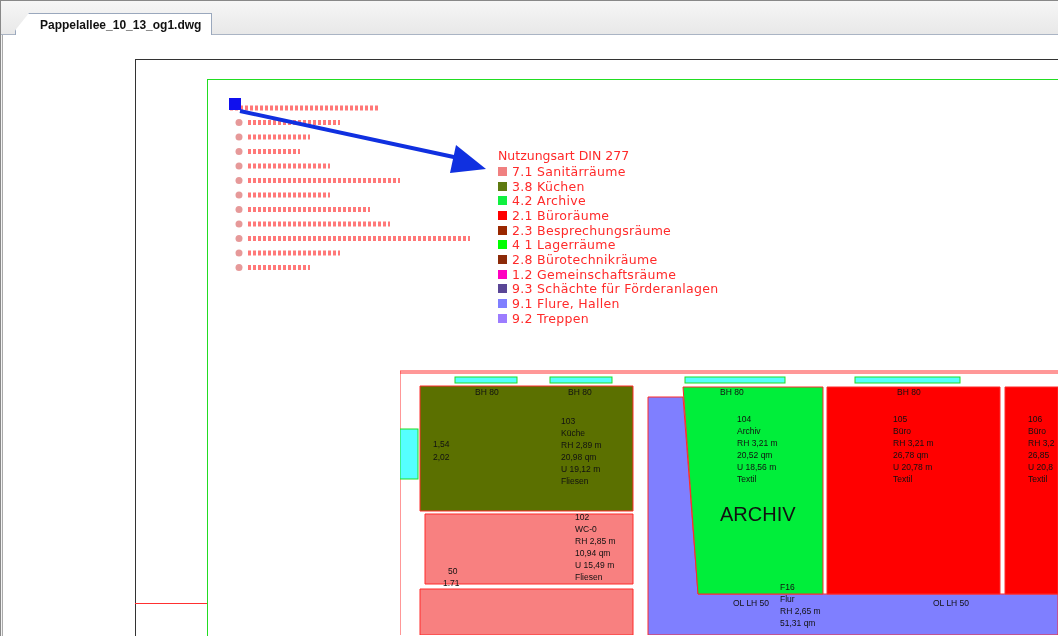 Image resolution: width=1058 pixels, height=636 pixels. I want to click on file-tab: Pappelallee_10_13_og1.dwg, so click(114, 24).